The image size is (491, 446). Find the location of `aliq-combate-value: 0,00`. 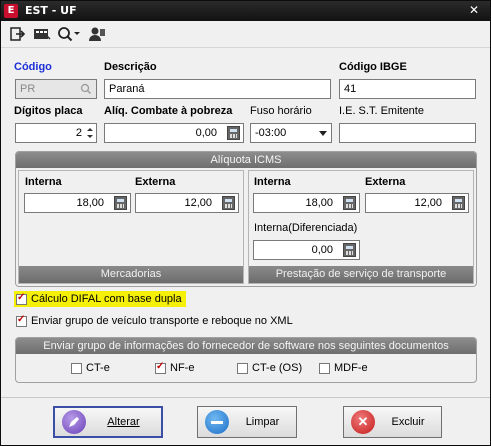

aliq-combate-value: 0,00 is located at coordinates (206, 133).